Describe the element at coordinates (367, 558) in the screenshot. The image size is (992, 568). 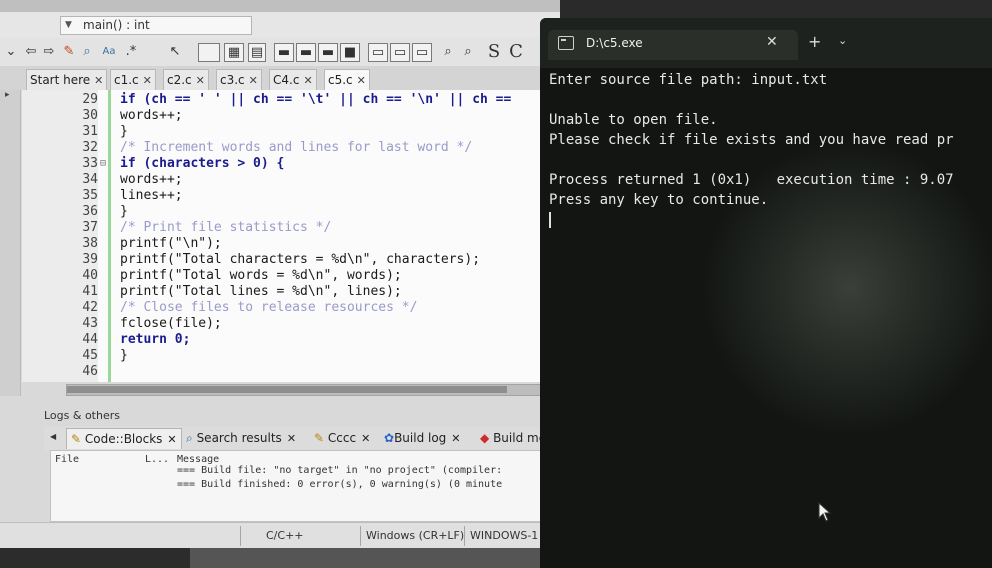
I see `taskbar-edge-light` at that location.